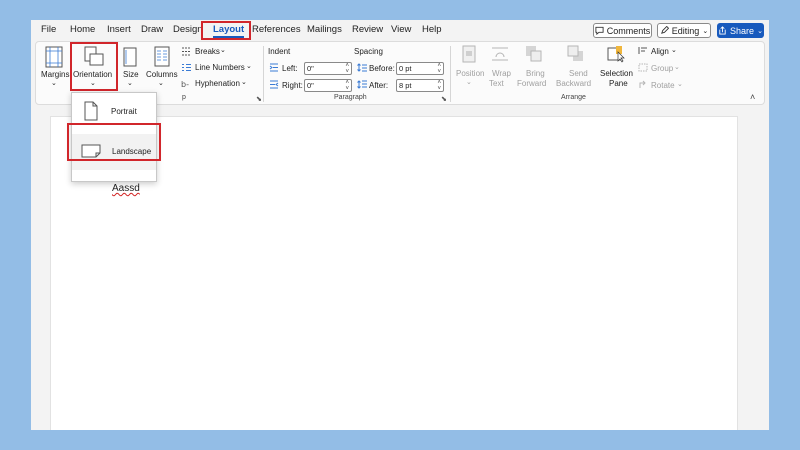 The width and height of the screenshot is (800, 450). Describe the element at coordinates (279, 51) in the screenshot. I see `indent-heading: Indent` at that location.